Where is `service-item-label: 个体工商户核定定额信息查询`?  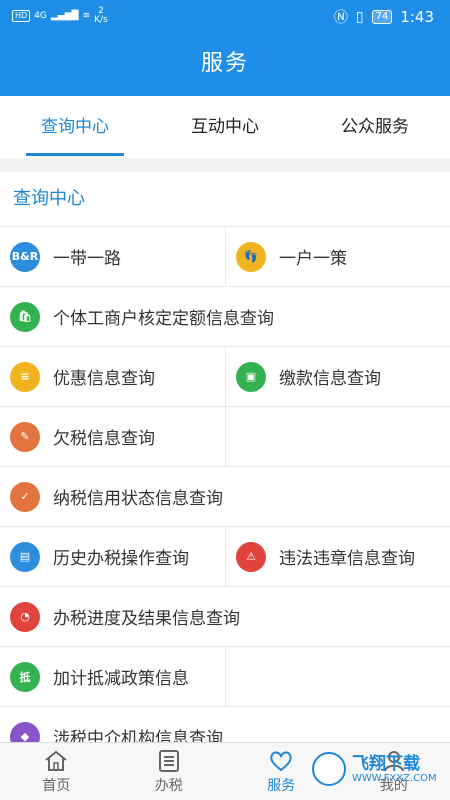
service-item-label: 个体工商户核定定额信息查询 is located at coordinates (163, 319).